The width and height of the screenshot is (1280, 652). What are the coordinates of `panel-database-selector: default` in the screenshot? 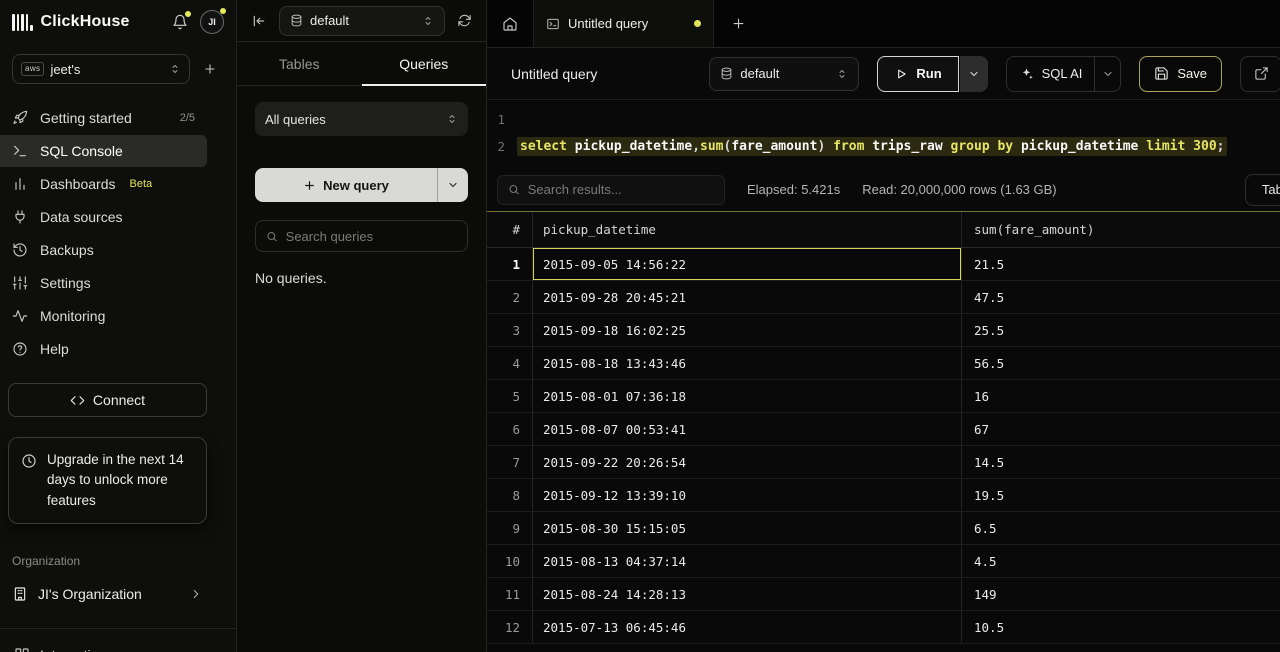 It's located at (362, 20).